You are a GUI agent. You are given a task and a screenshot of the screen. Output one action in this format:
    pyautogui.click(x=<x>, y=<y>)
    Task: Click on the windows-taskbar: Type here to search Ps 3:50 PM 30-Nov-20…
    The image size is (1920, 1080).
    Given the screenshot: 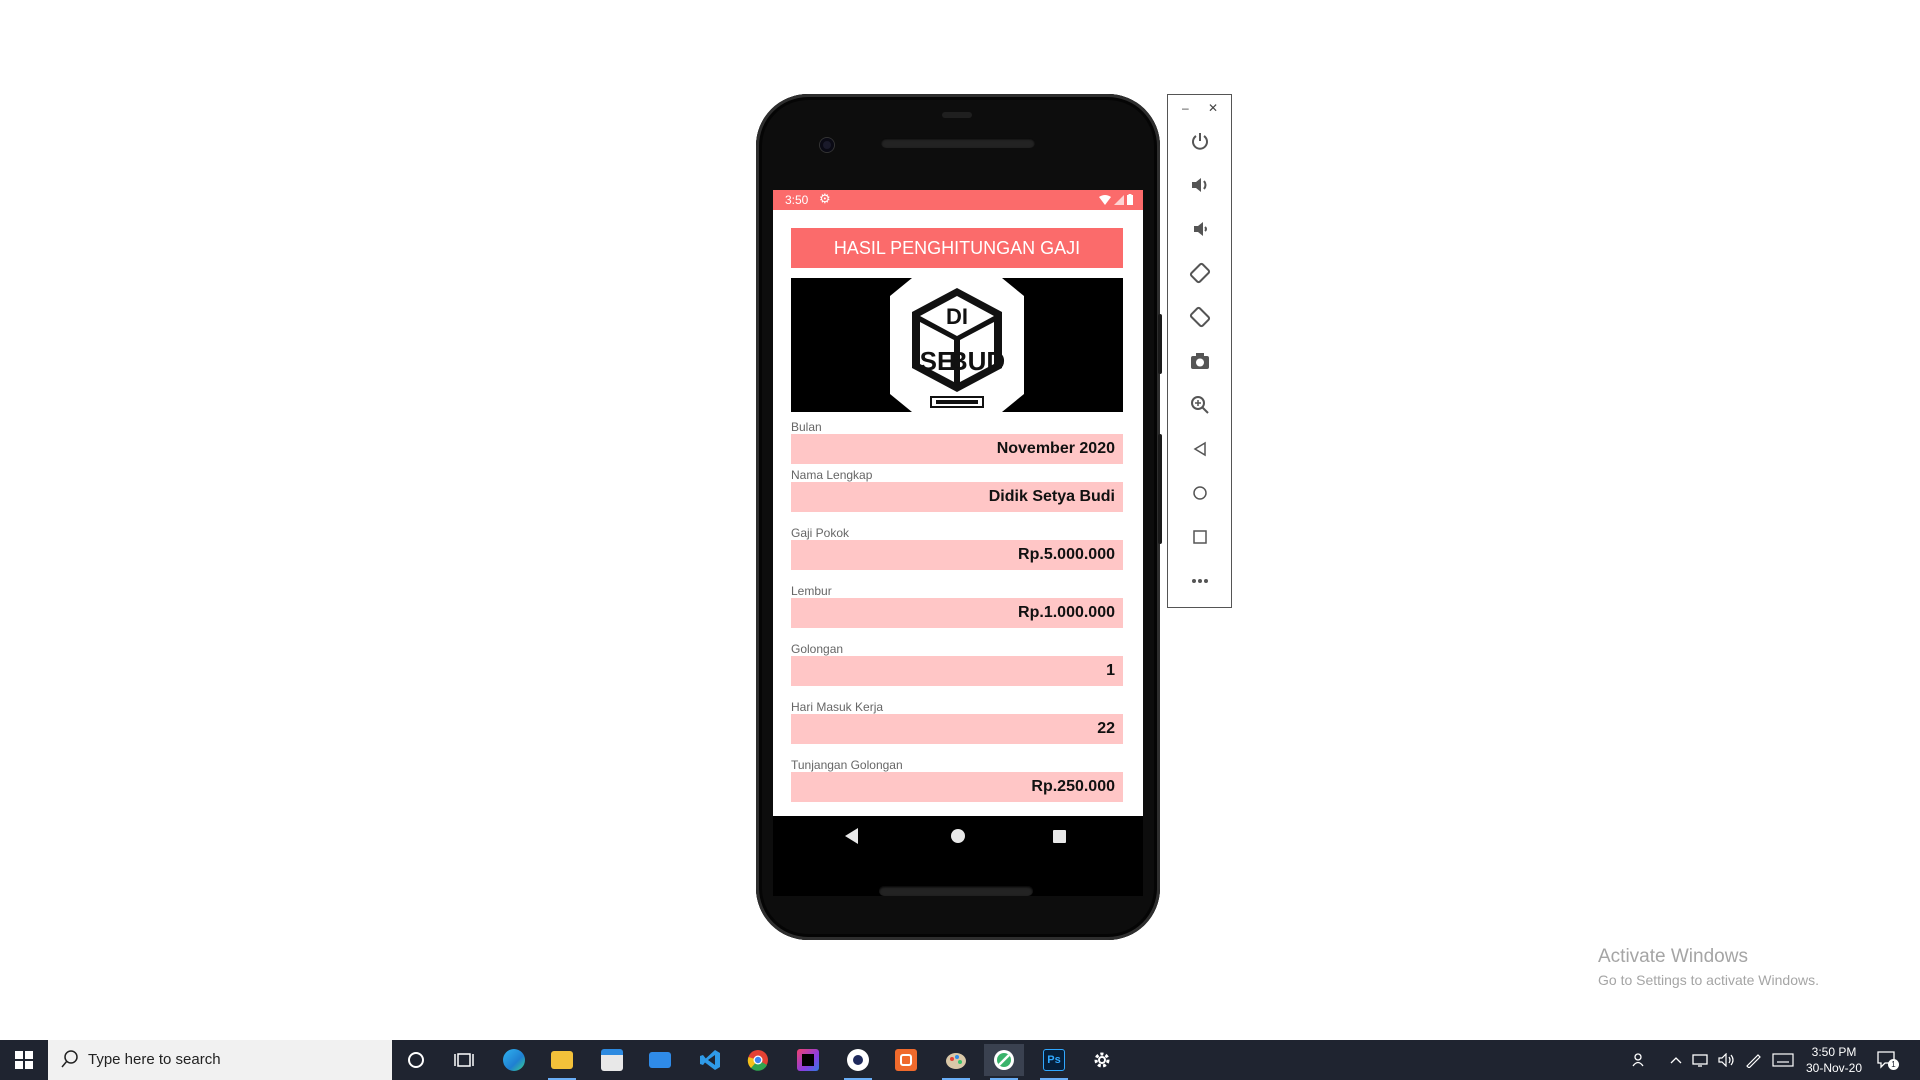 What is the action you would take?
    pyautogui.click(x=960, y=1060)
    